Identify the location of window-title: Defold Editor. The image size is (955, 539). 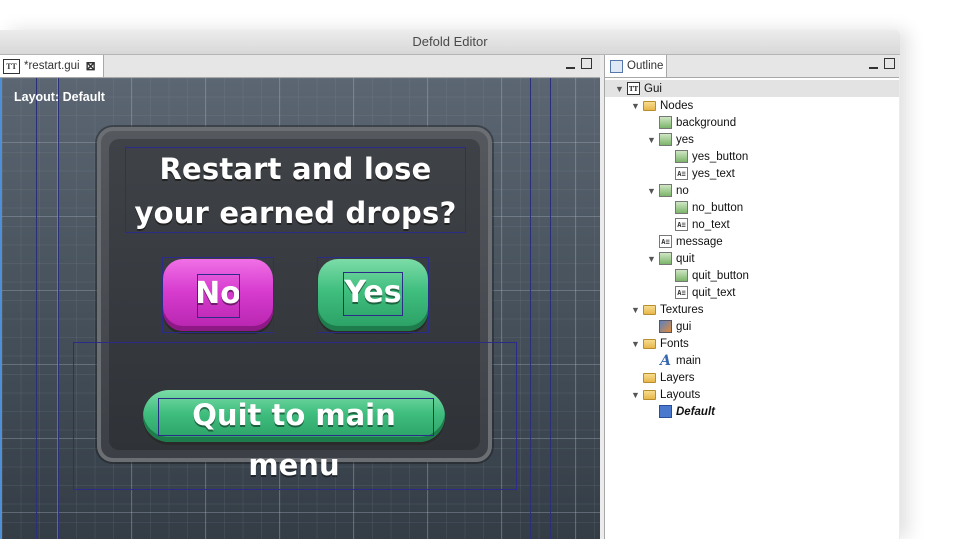
(450, 42).